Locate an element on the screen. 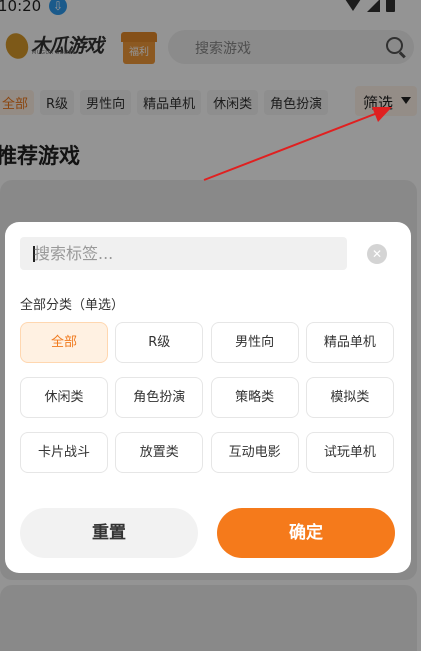 The width and height of the screenshot is (421, 651). reset-button: 重置 is located at coordinates (109, 533).